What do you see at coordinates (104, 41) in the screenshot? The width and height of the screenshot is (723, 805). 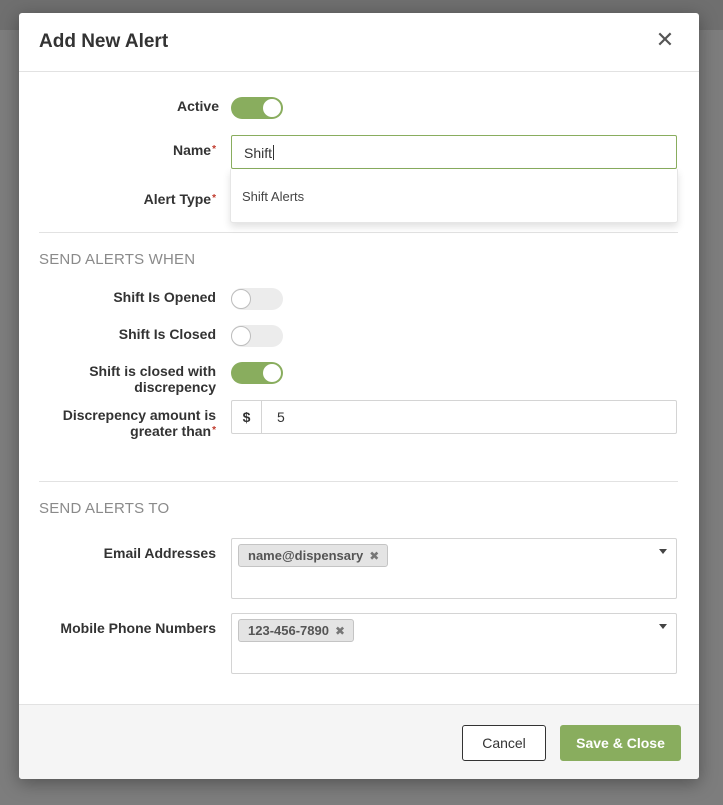 I see `modal-title: Add New Alert` at bounding box center [104, 41].